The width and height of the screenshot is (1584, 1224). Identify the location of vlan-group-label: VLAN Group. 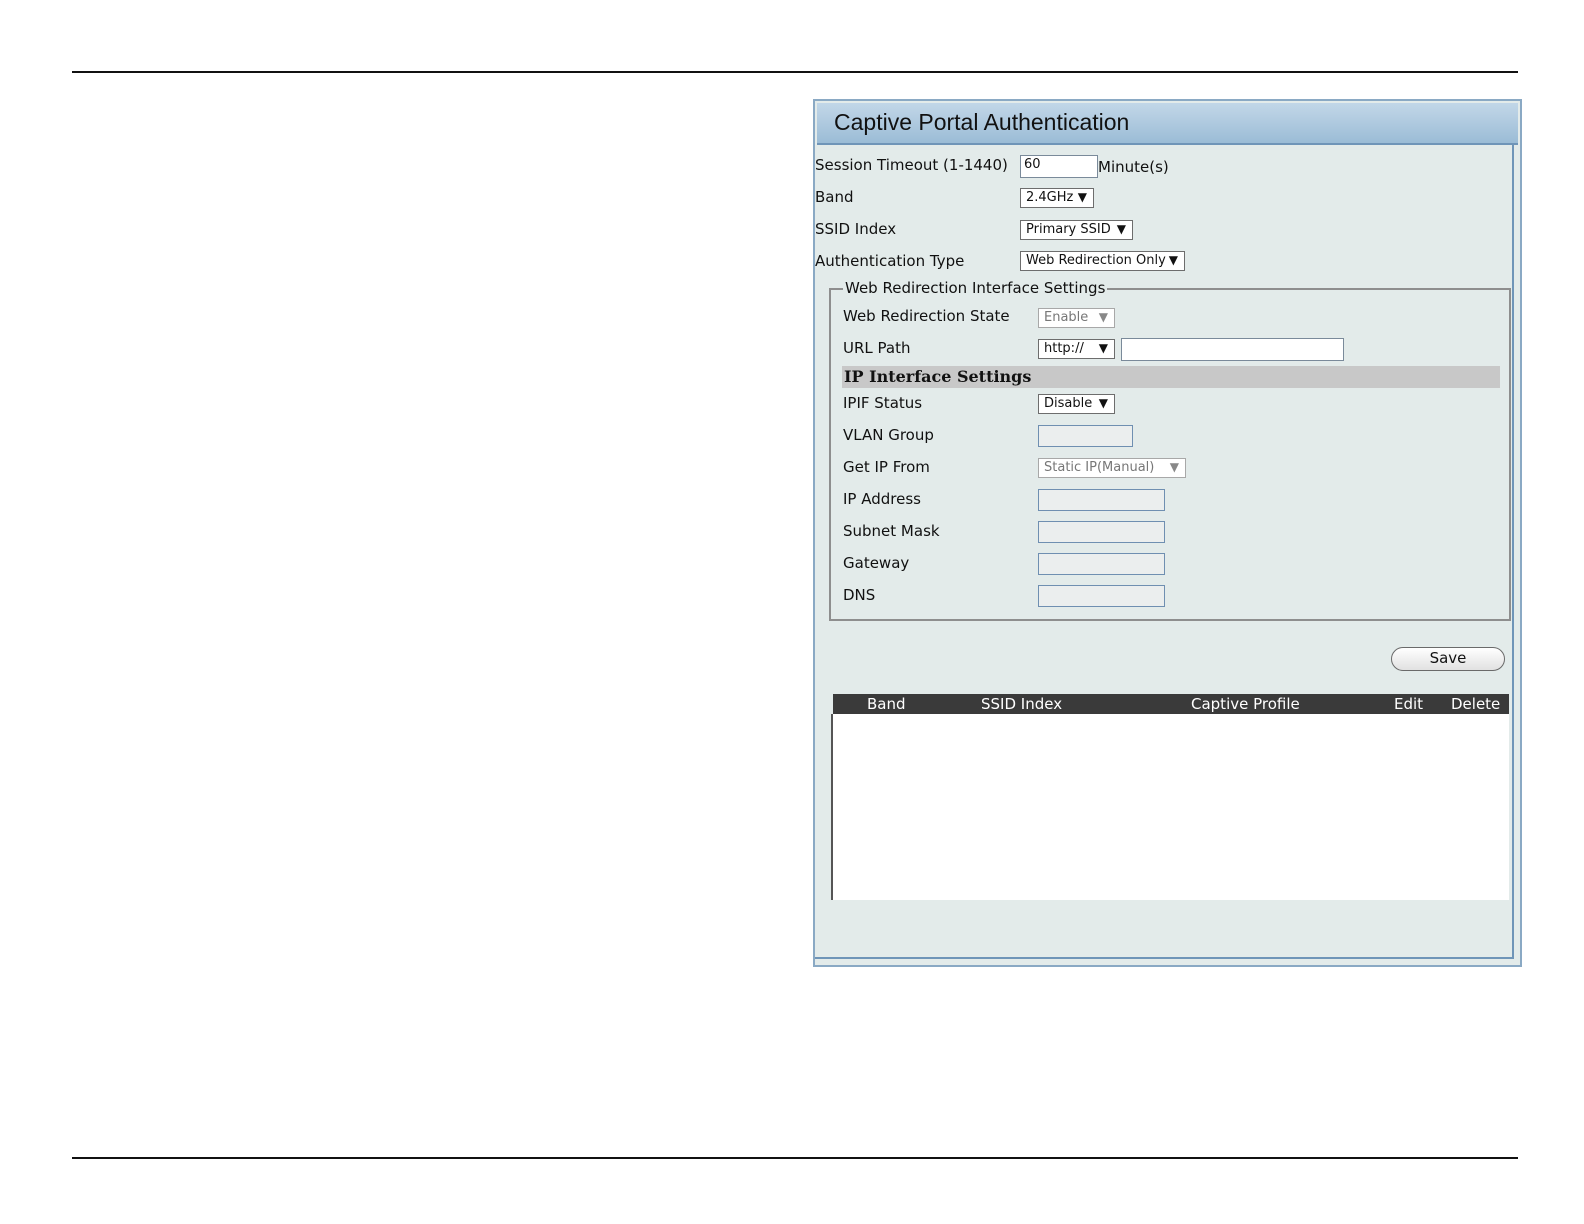
(888, 435).